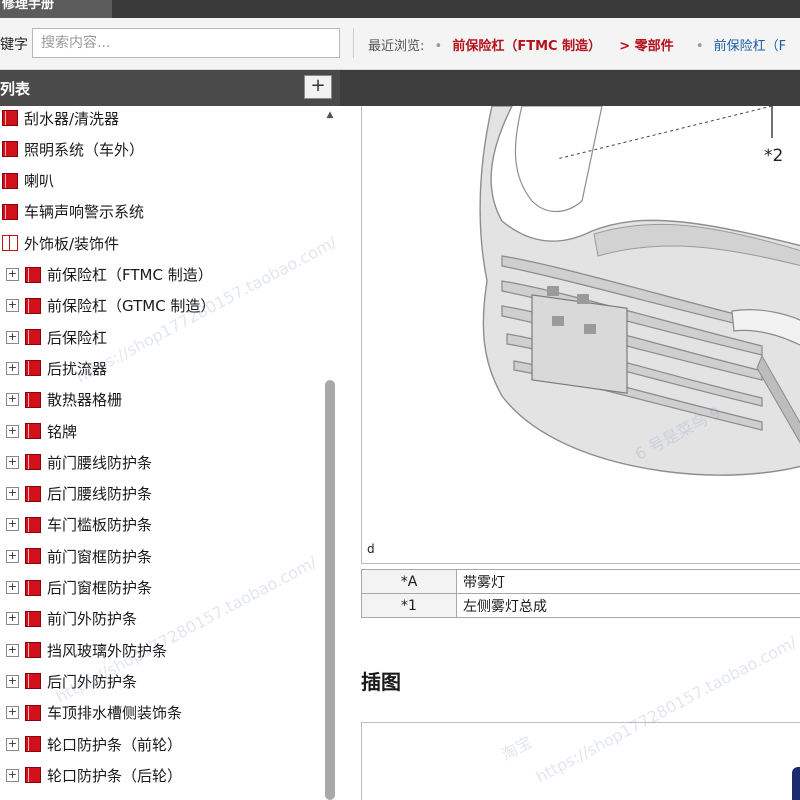 This screenshot has height=800, width=800. What do you see at coordinates (79, 588) in the screenshot?
I see `tree-item: + 后门窗框防护条` at bounding box center [79, 588].